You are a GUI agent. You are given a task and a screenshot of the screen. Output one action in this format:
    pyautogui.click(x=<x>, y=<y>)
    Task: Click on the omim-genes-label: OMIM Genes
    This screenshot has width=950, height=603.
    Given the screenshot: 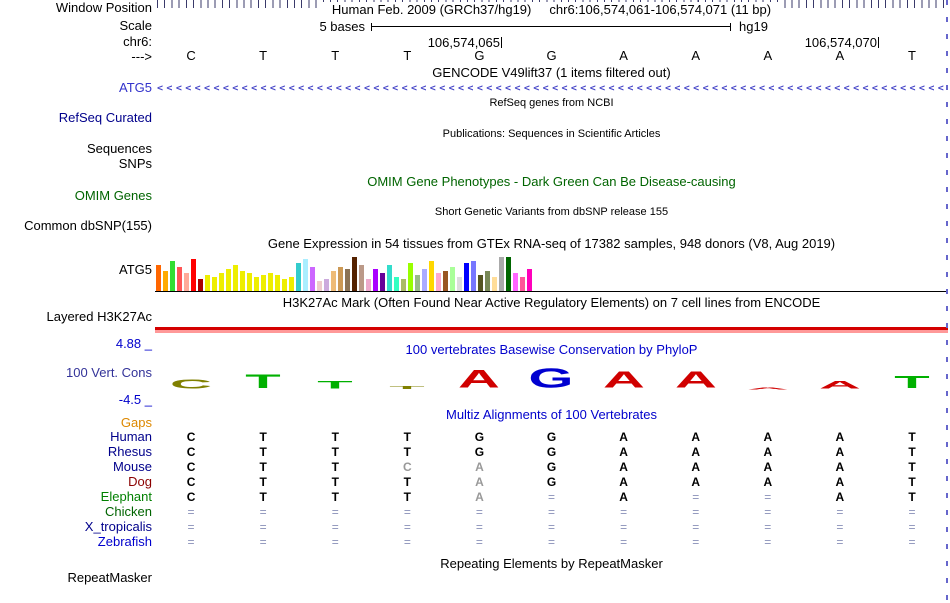 What is the action you would take?
    pyautogui.click(x=76, y=195)
    